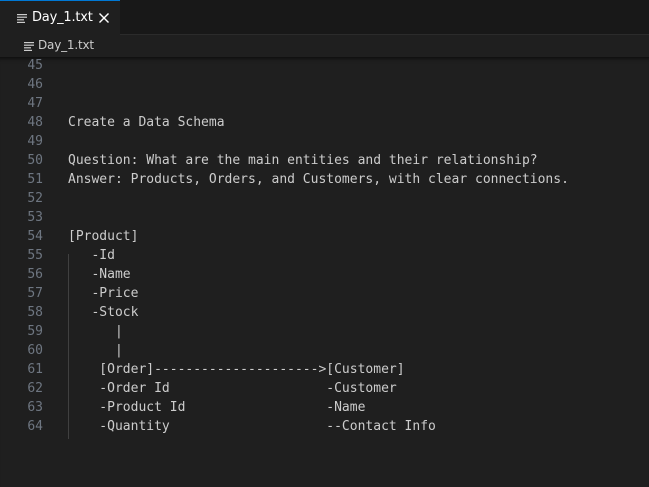  I want to click on line-text: -Stock, so click(103, 312).